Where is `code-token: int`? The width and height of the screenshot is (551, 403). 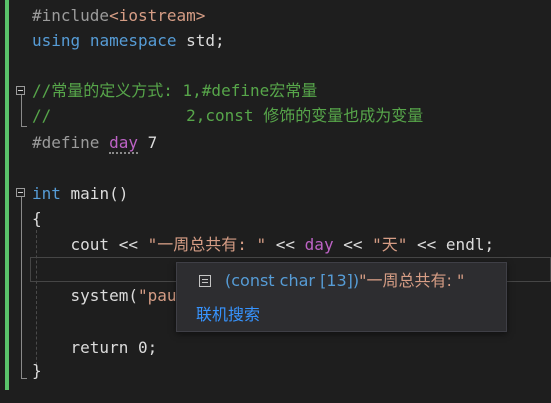 code-token: int is located at coordinates (46, 193).